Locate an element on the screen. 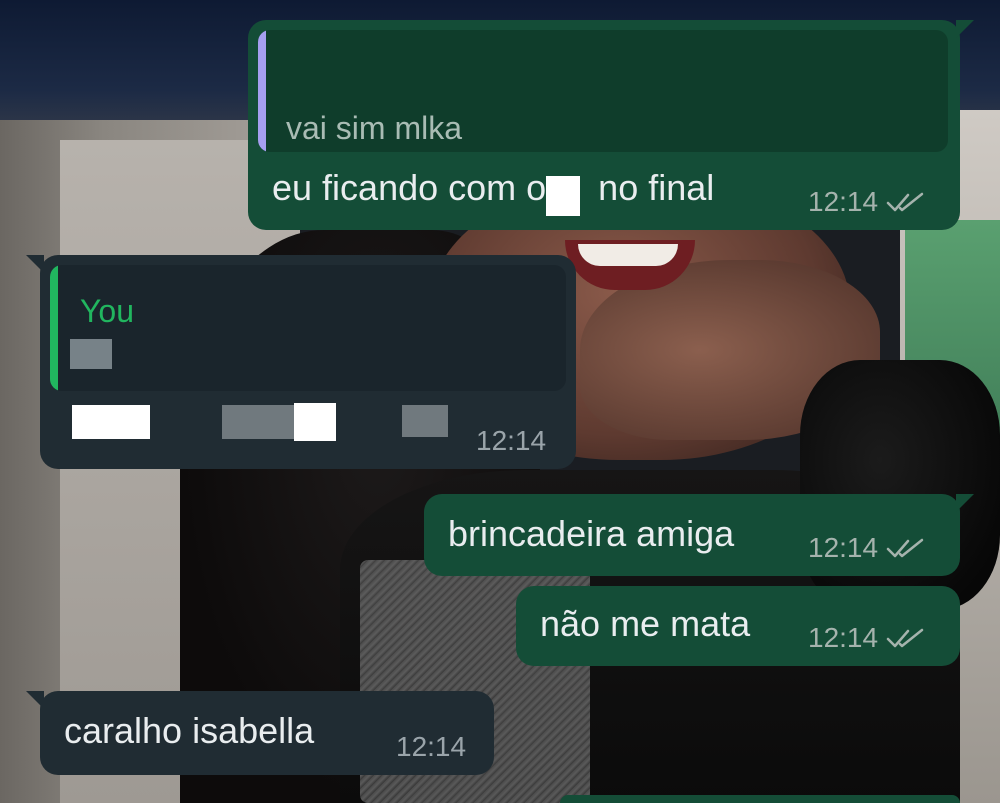  message-bubble-outgoing: brincadeira amiga 12:14 is located at coordinates (699, 535).